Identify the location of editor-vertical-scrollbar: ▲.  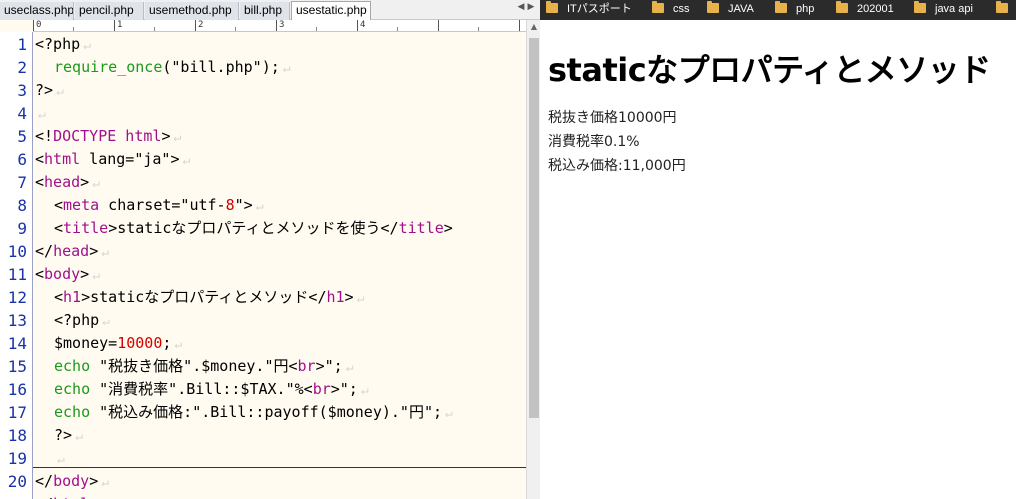
(533, 259).